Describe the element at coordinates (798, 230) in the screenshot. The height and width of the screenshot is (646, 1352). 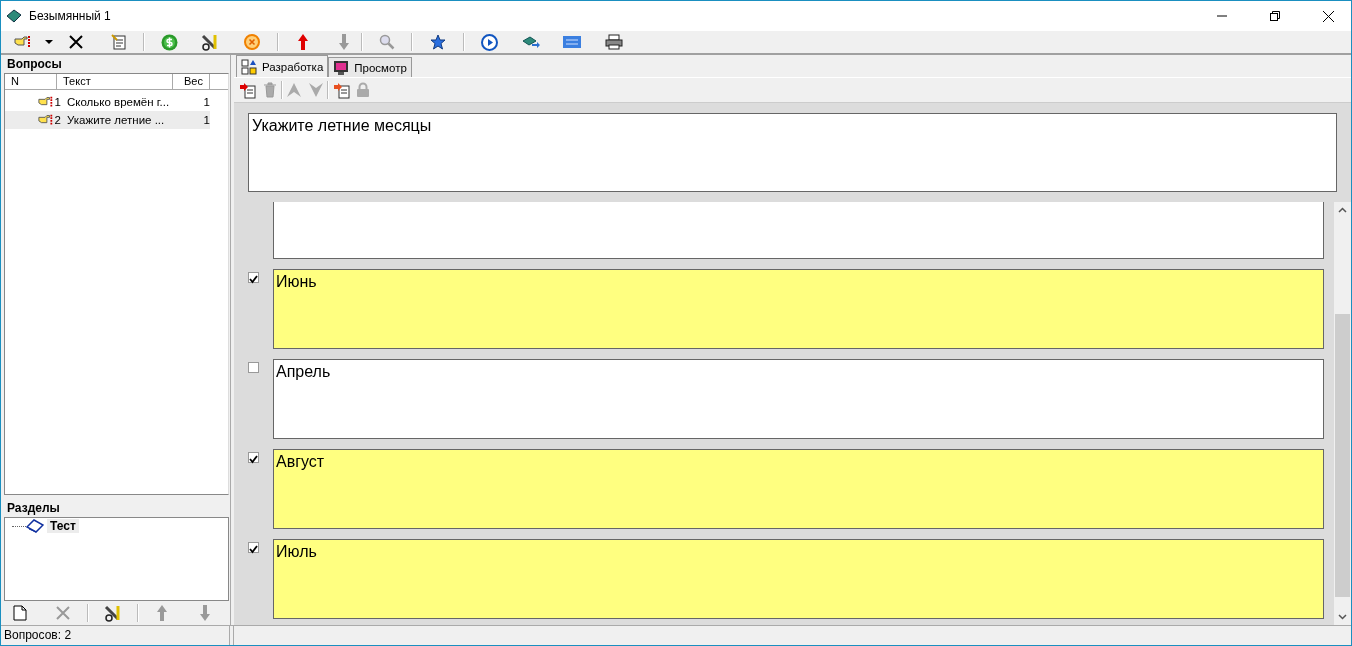
I see `answer-field` at that location.